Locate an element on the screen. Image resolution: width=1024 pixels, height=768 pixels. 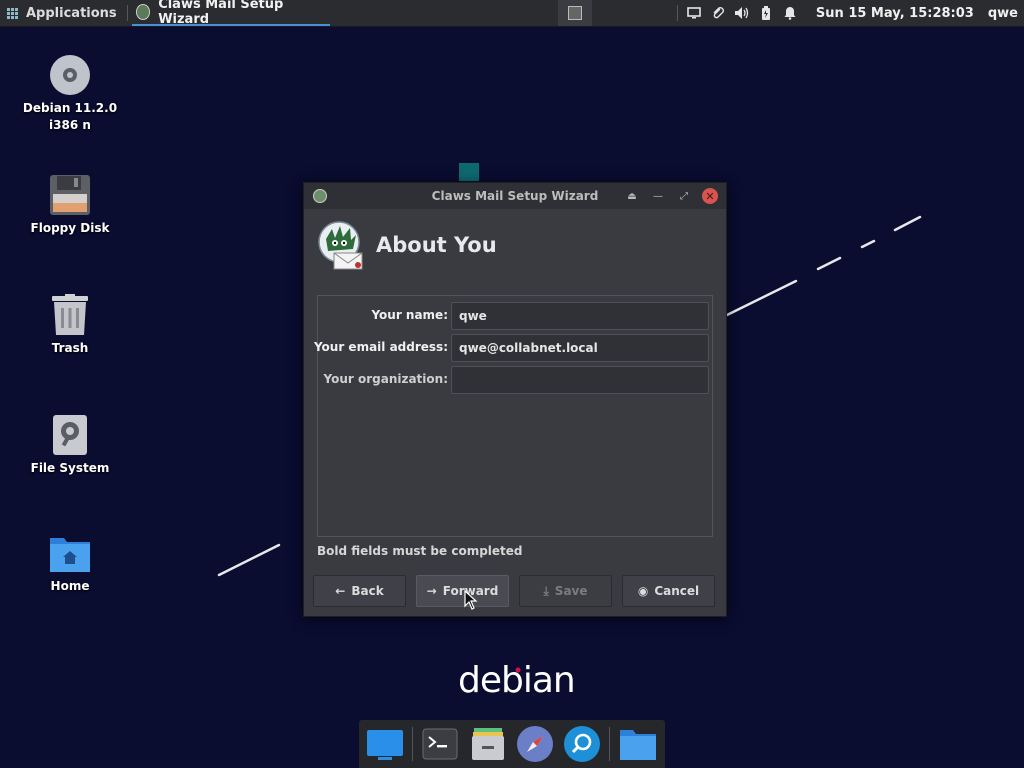
organization-label: Your organization: is located at coordinates (386, 379).